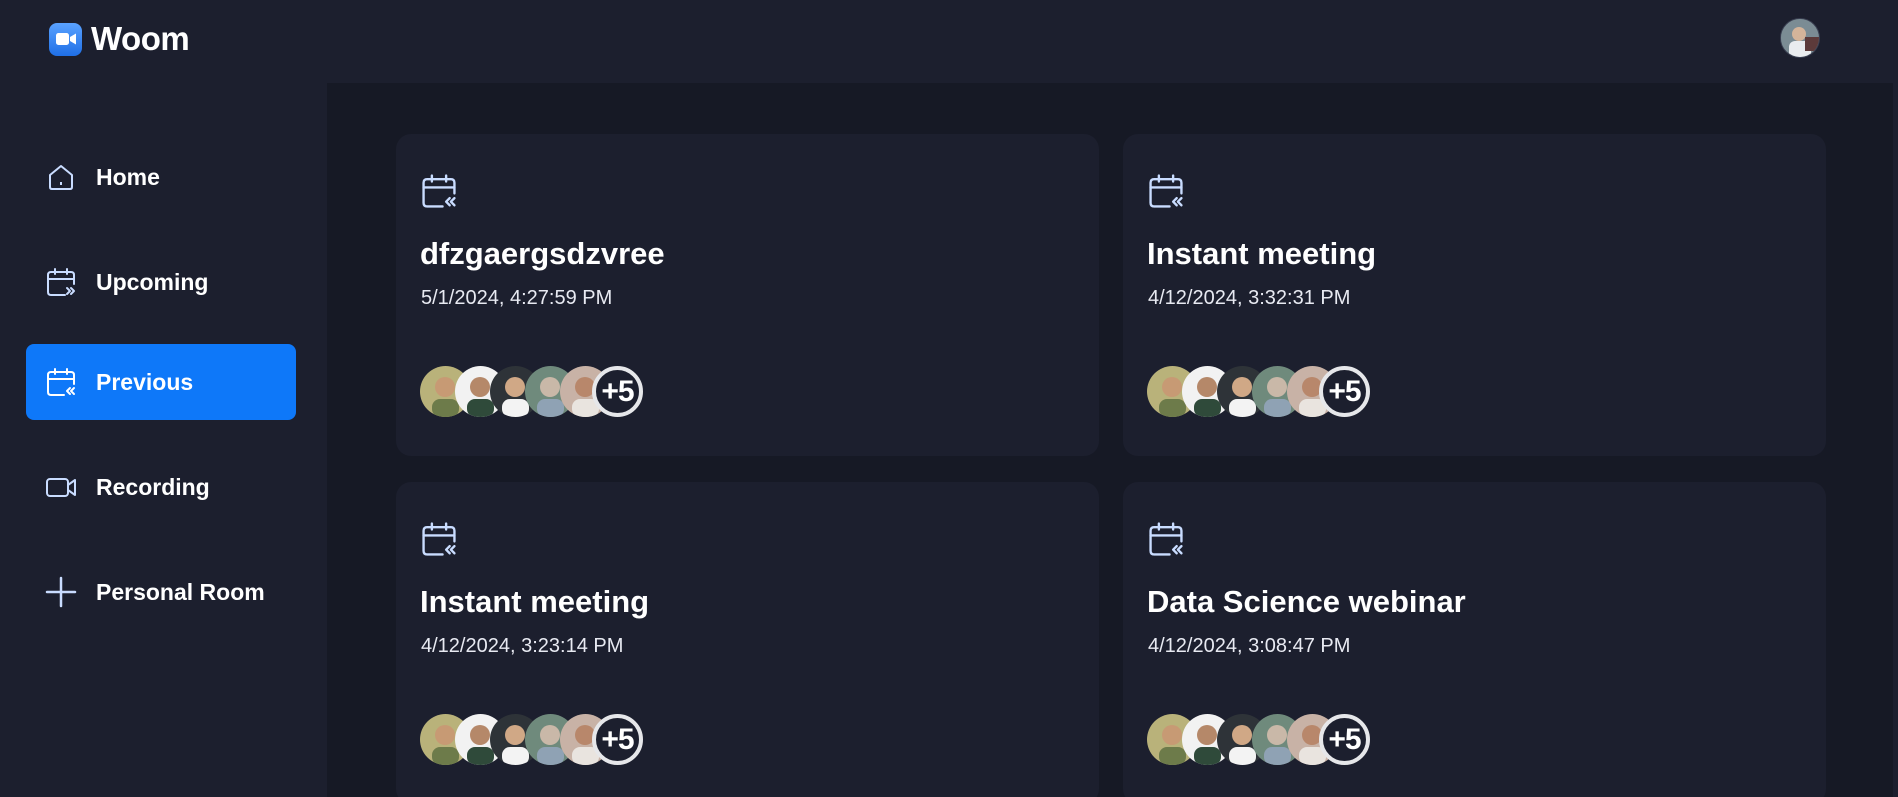 The width and height of the screenshot is (1898, 797). Describe the element at coordinates (517, 298) in the screenshot. I see `meeting-date: 5/1/2024, 4:27:59 PM` at that location.